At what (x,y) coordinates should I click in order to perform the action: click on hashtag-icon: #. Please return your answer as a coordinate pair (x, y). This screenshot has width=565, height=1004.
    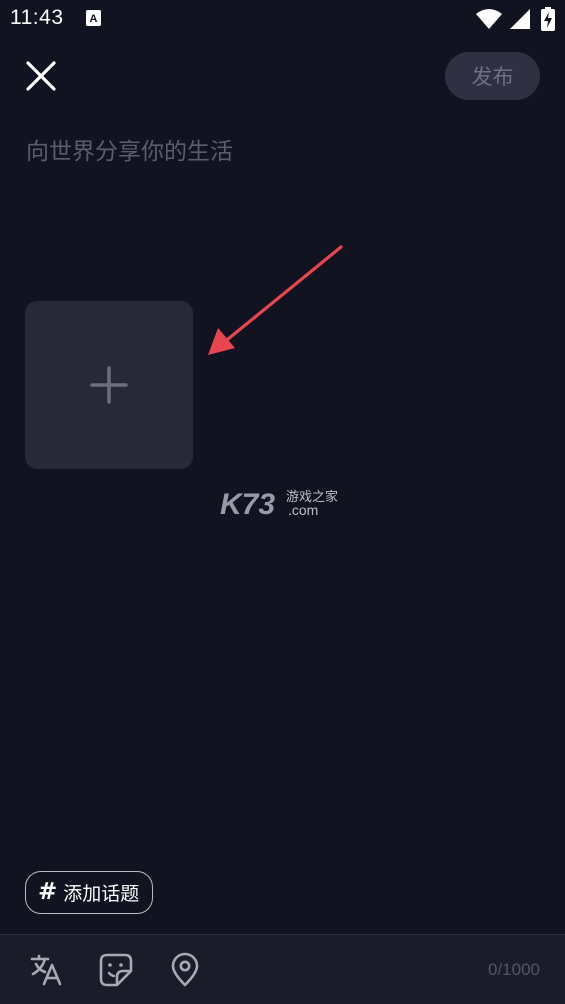
    Looking at the image, I should click on (48, 892).